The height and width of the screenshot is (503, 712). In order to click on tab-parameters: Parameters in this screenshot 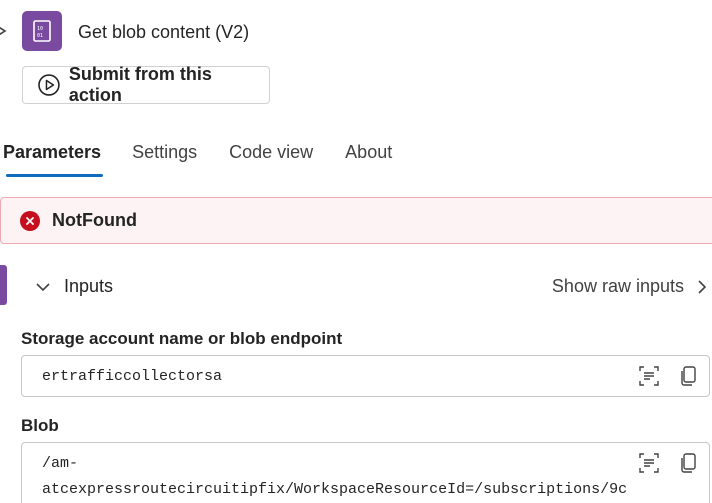, I will do `click(53, 158)`.